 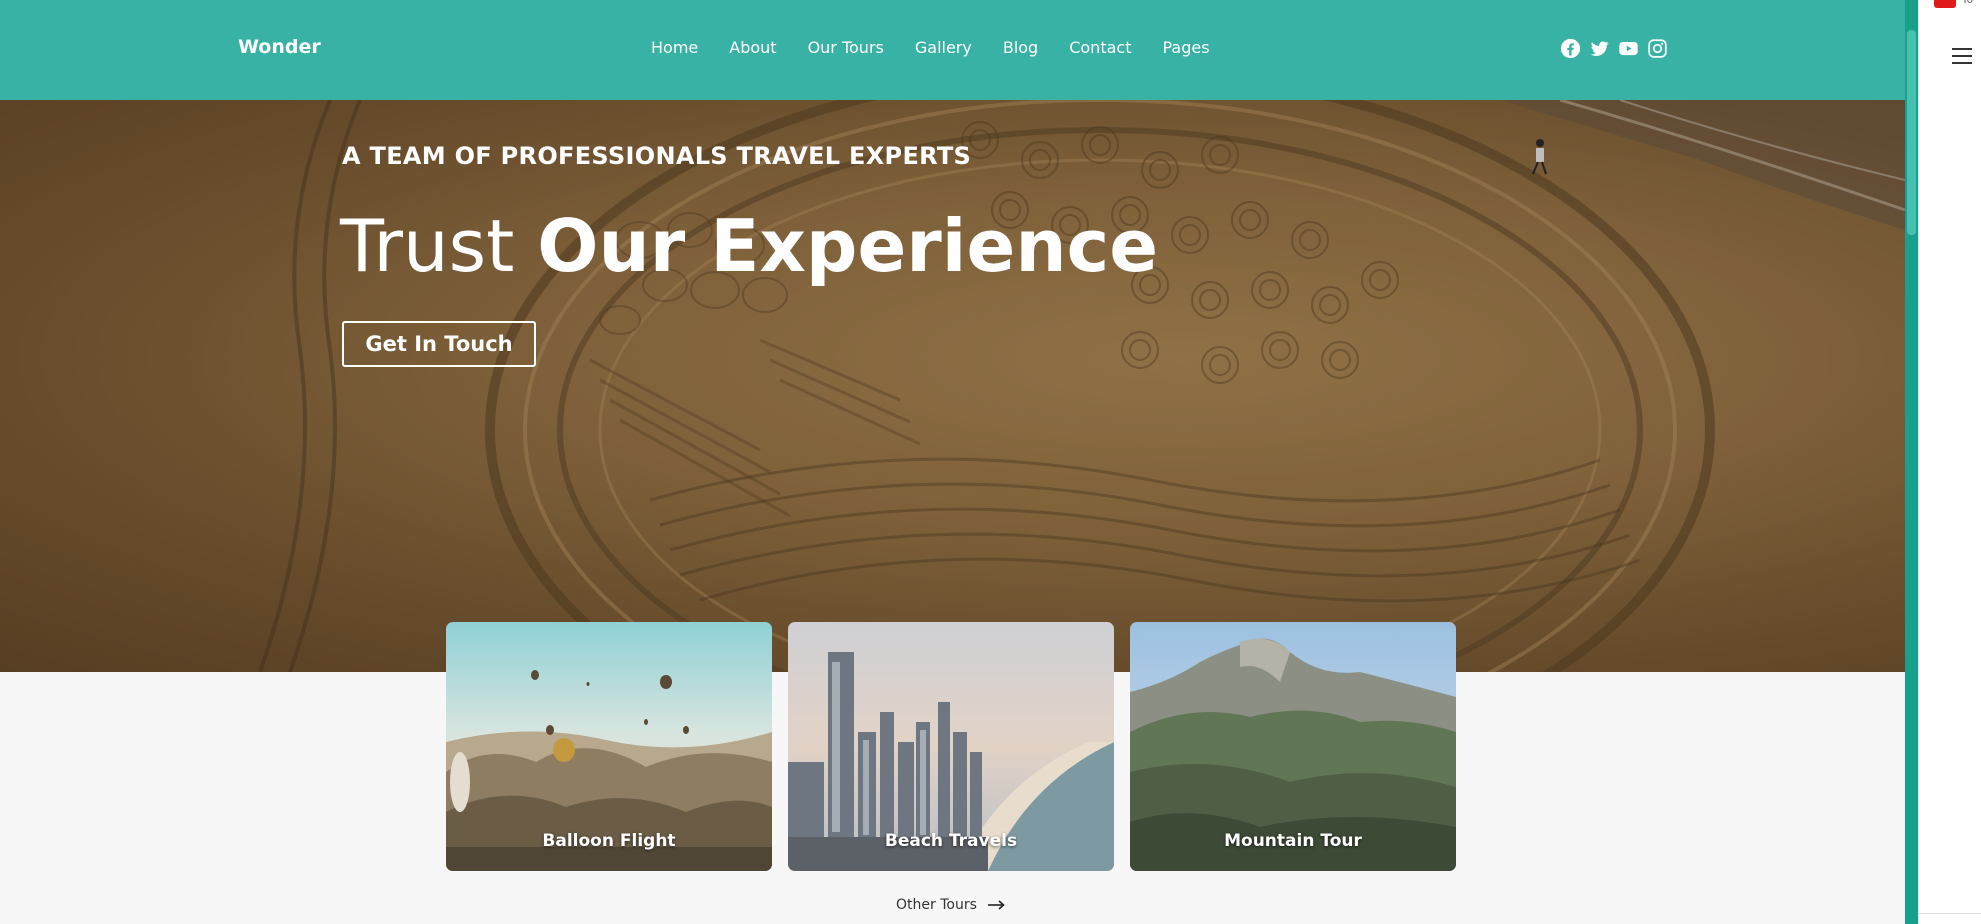 What do you see at coordinates (1020, 47) in the screenshot?
I see `nav-blog: Blog` at bounding box center [1020, 47].